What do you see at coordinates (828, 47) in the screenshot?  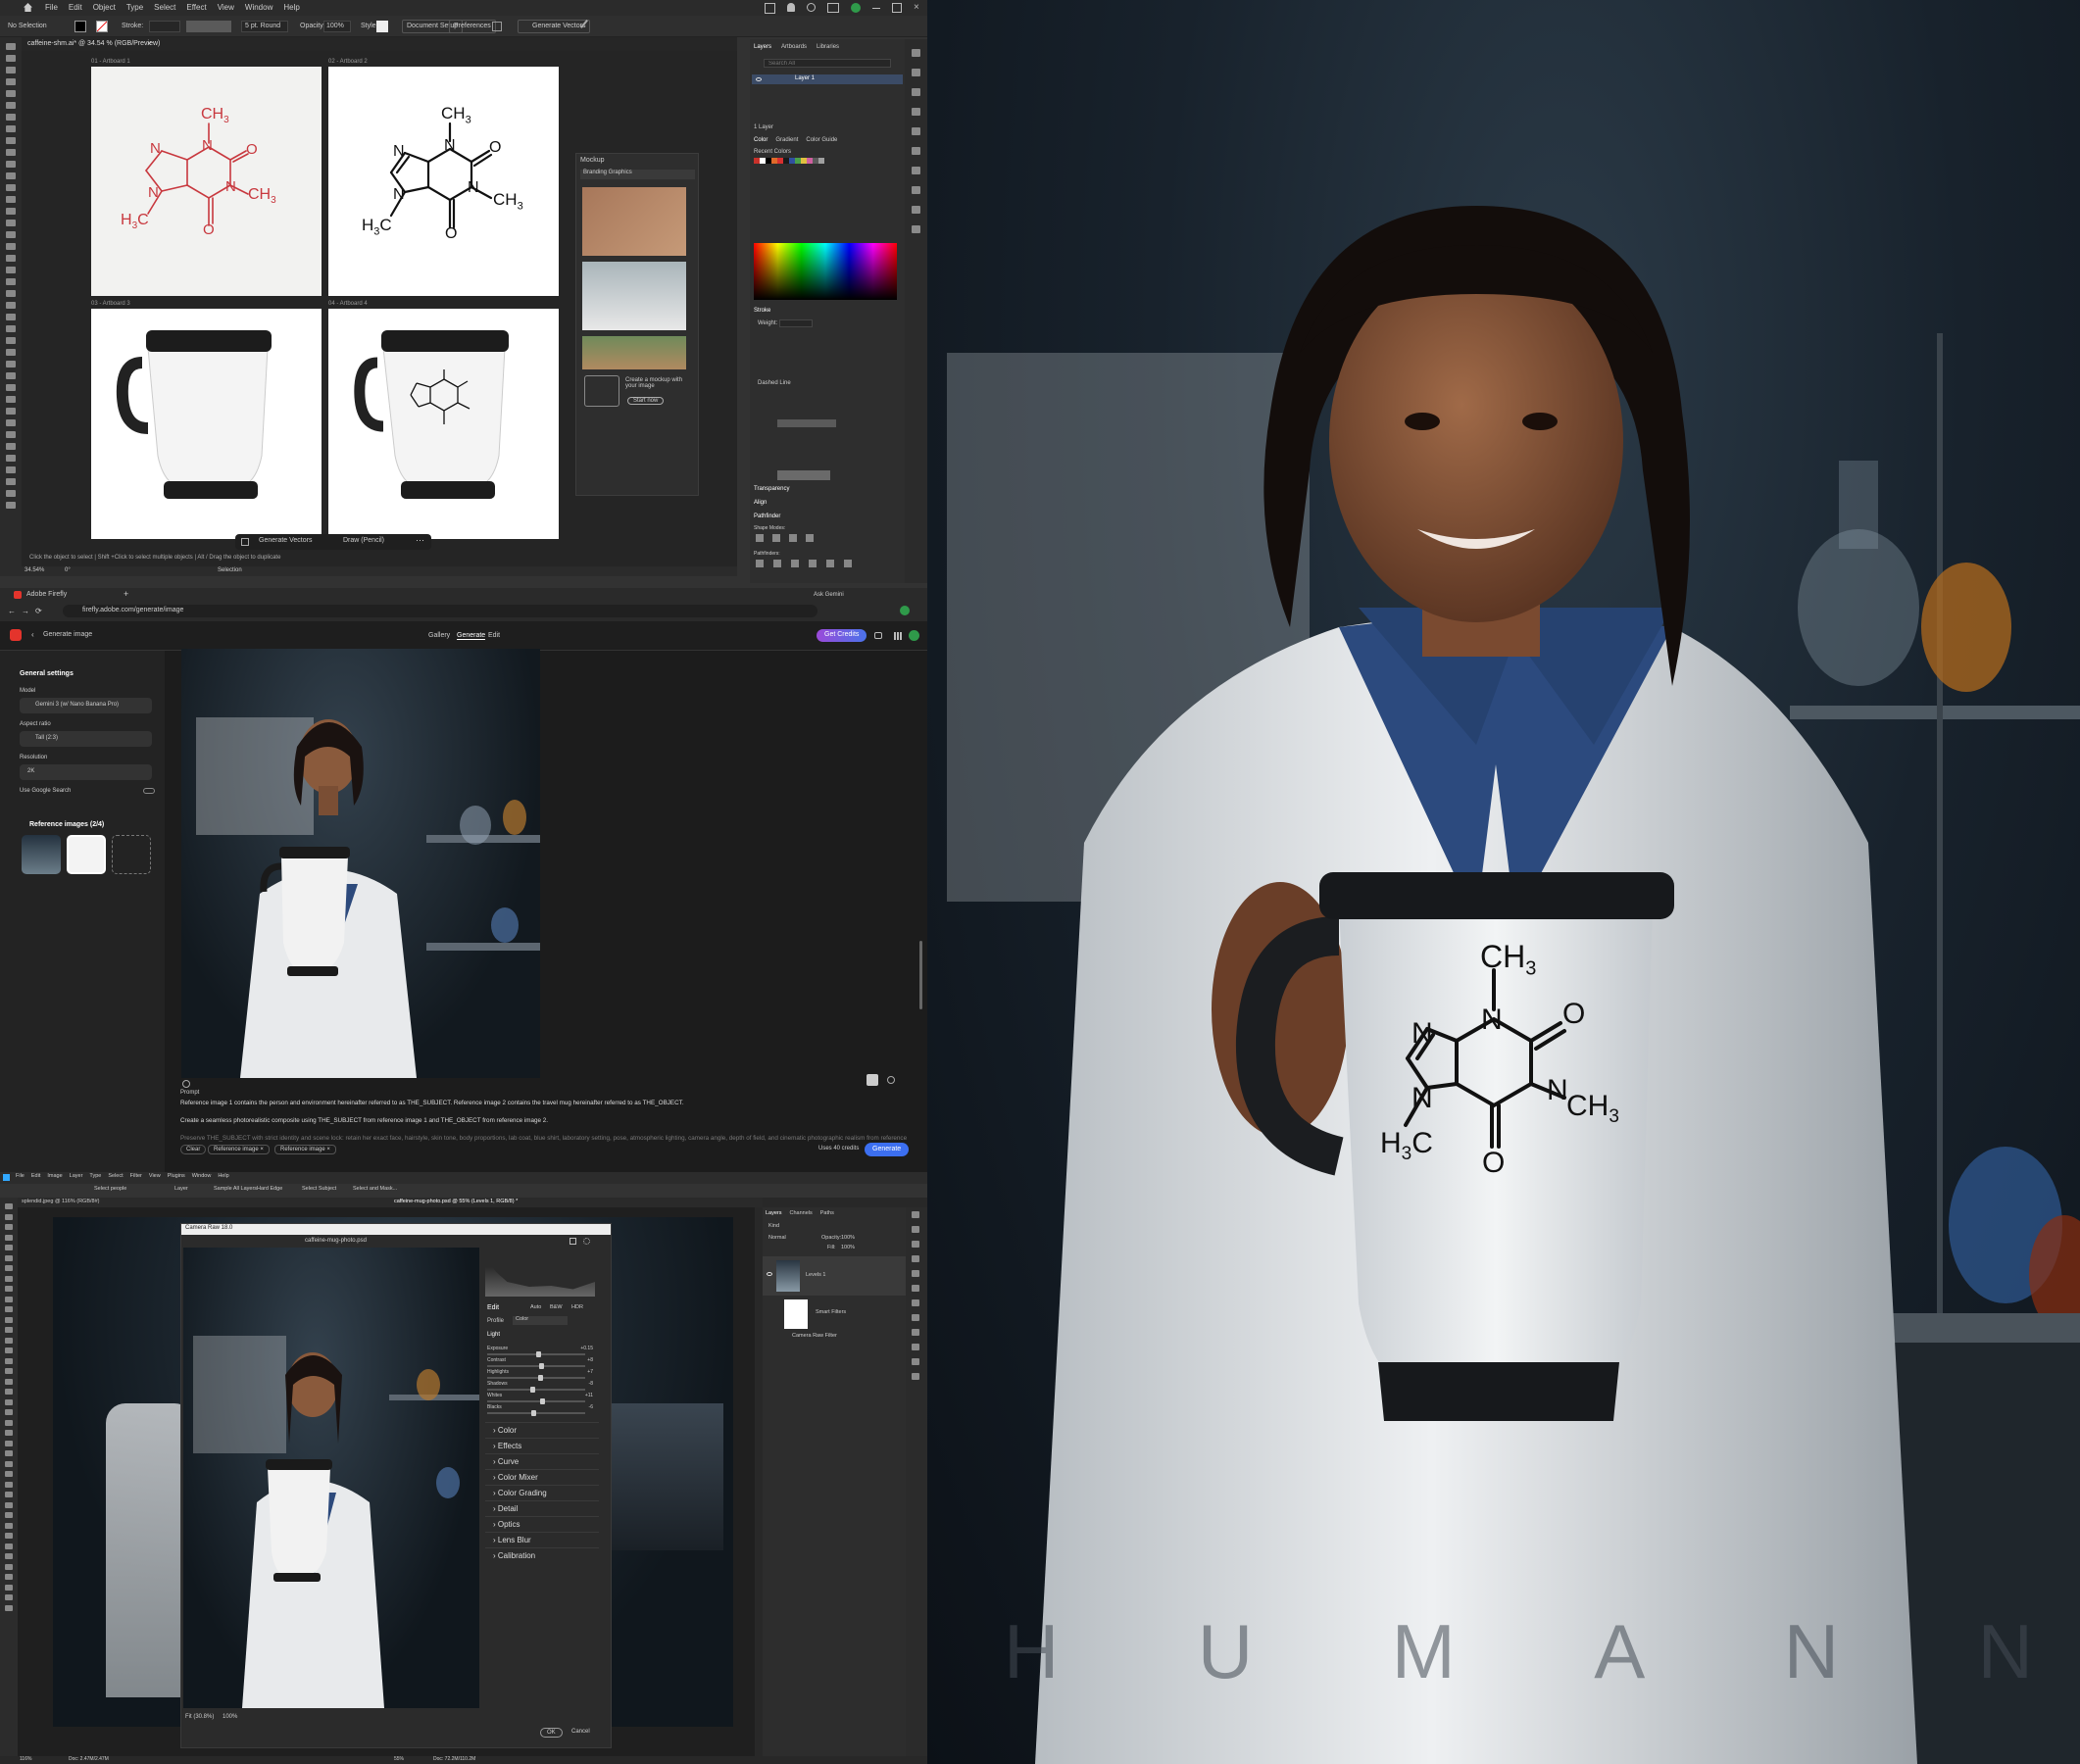 I see `tab-libraries: Libraries` at bounding box center [828, 47].